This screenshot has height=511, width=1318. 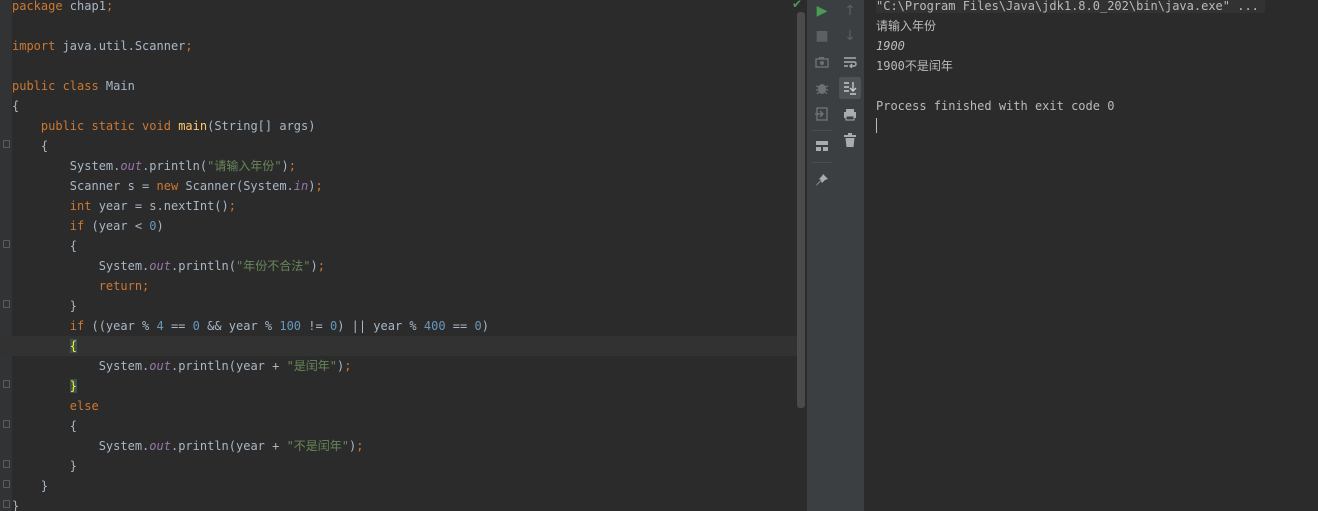 I want to click on toolbar-separator, so click(x=822, y=162).